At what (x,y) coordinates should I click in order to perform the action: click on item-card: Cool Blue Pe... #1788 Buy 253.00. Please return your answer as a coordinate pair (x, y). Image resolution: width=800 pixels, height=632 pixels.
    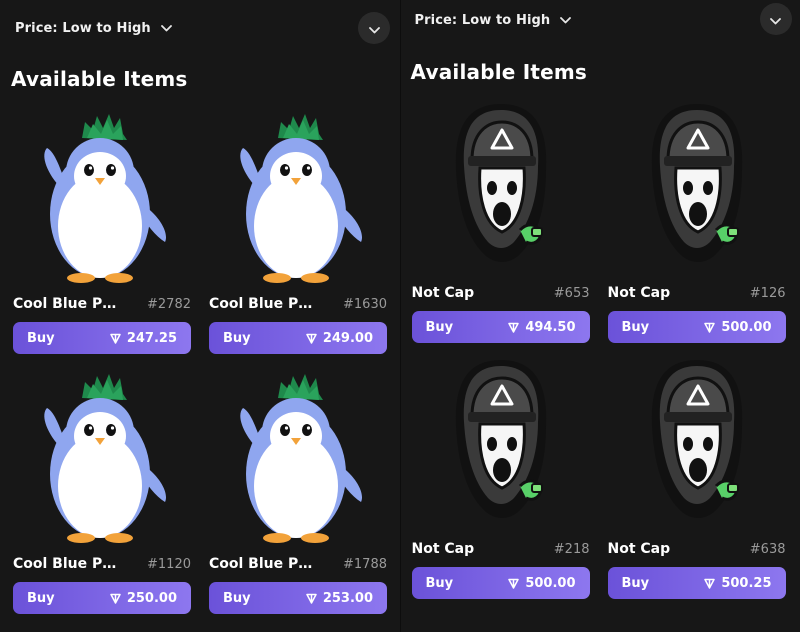
    Looking at the image, I should click on (298, 490).